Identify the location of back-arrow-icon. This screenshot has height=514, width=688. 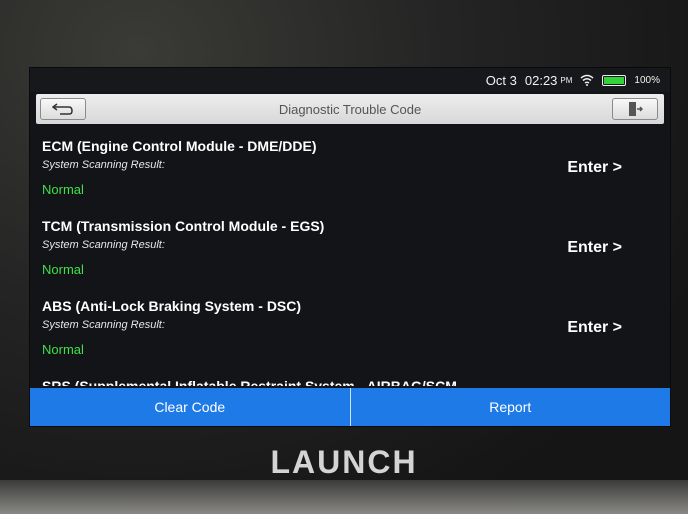
(62, 109).